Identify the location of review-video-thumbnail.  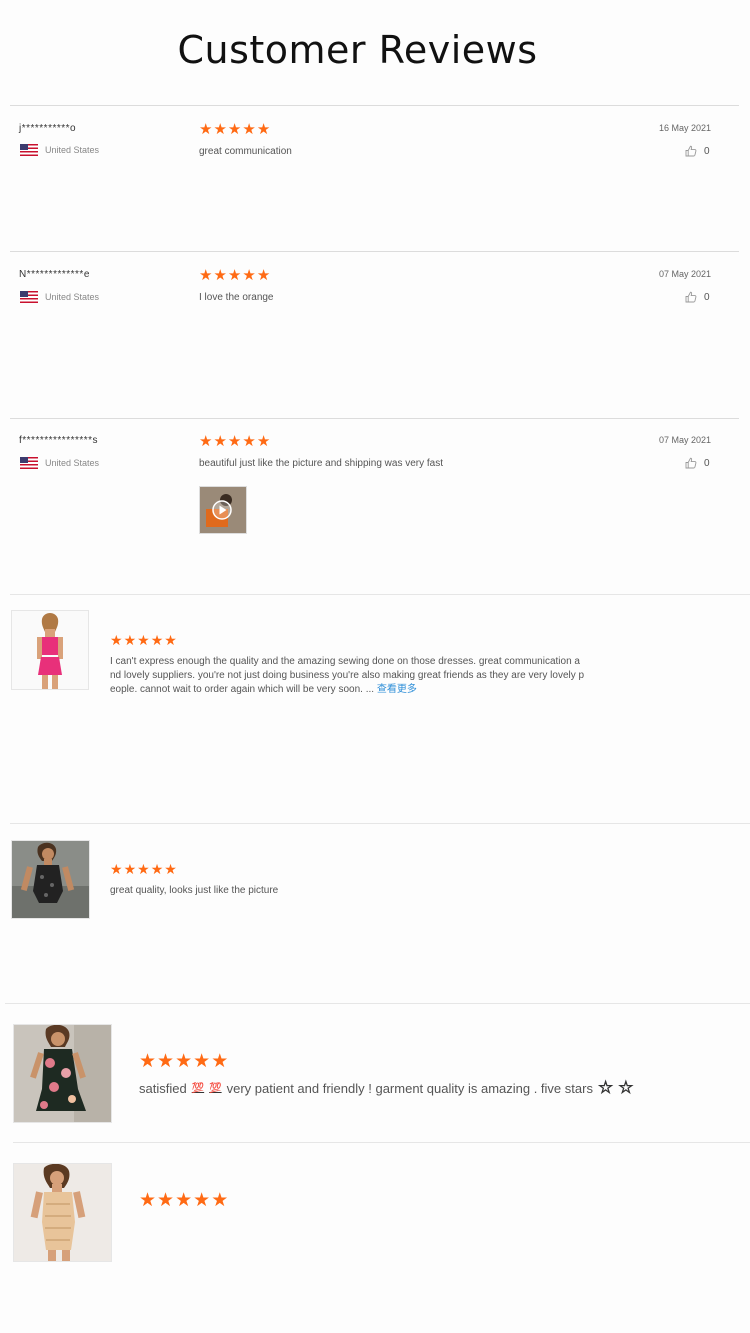
(223, 510).